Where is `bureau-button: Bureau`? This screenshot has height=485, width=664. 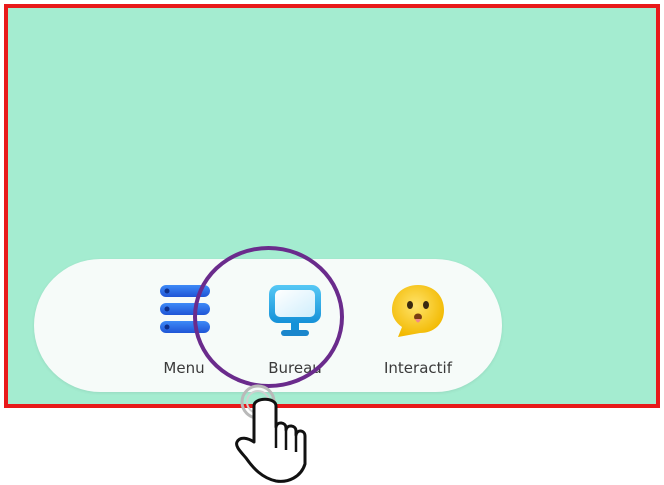
bureau-button: Bureau is located at coordinates (295, 325).